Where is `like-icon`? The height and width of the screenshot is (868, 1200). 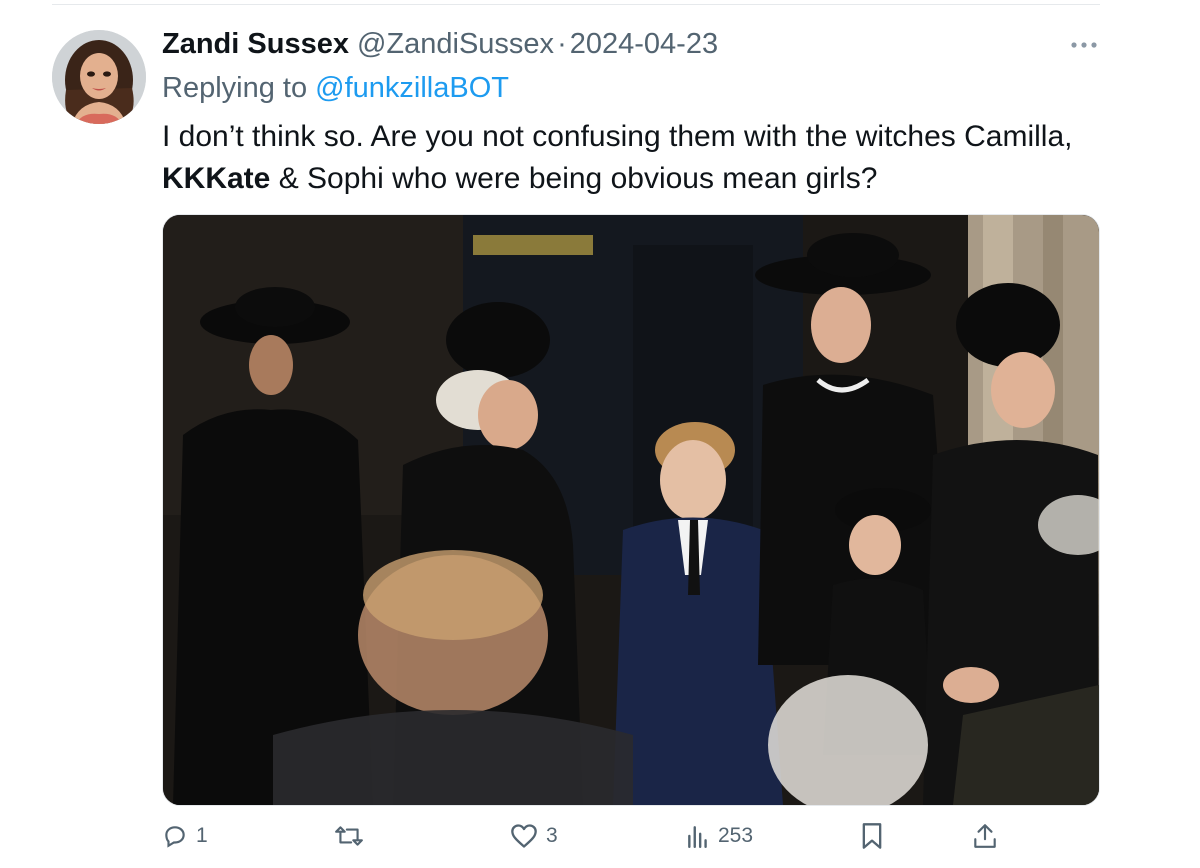 like-icon is located at coordinates (524, 836).